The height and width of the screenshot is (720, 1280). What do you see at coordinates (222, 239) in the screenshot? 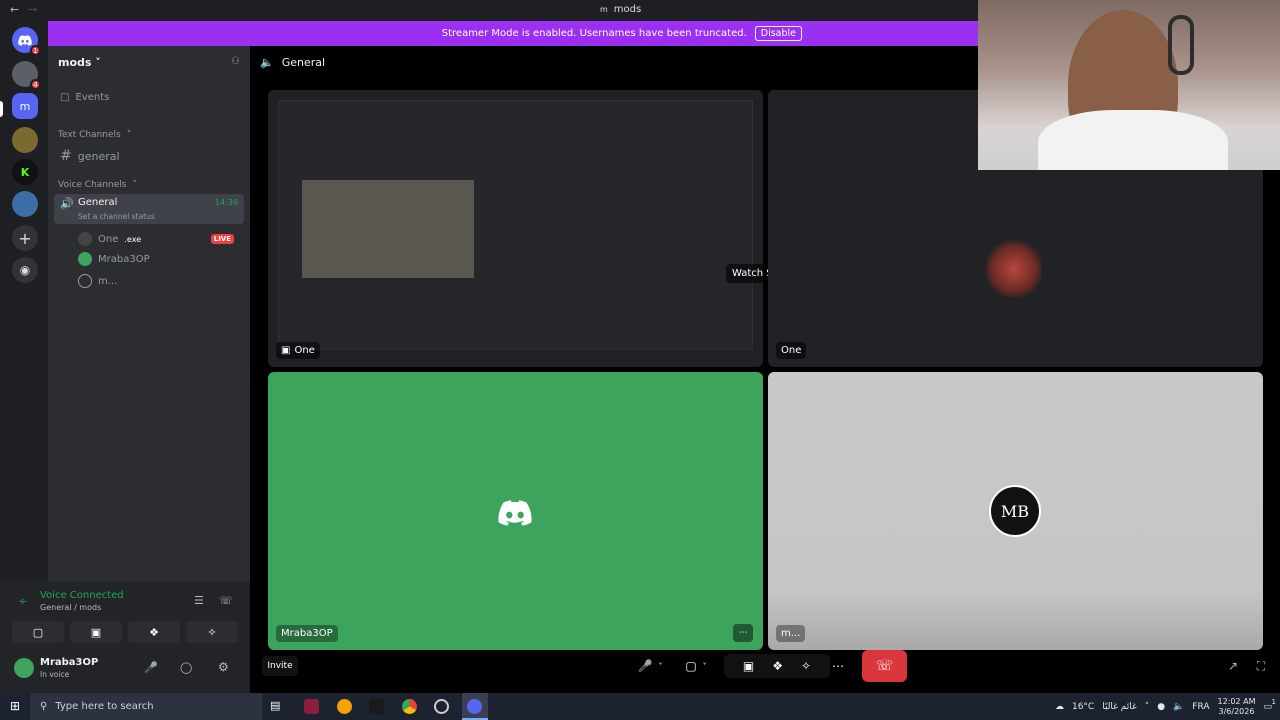
I see `live-badge: LIVE` at bounding box center [222, 239].